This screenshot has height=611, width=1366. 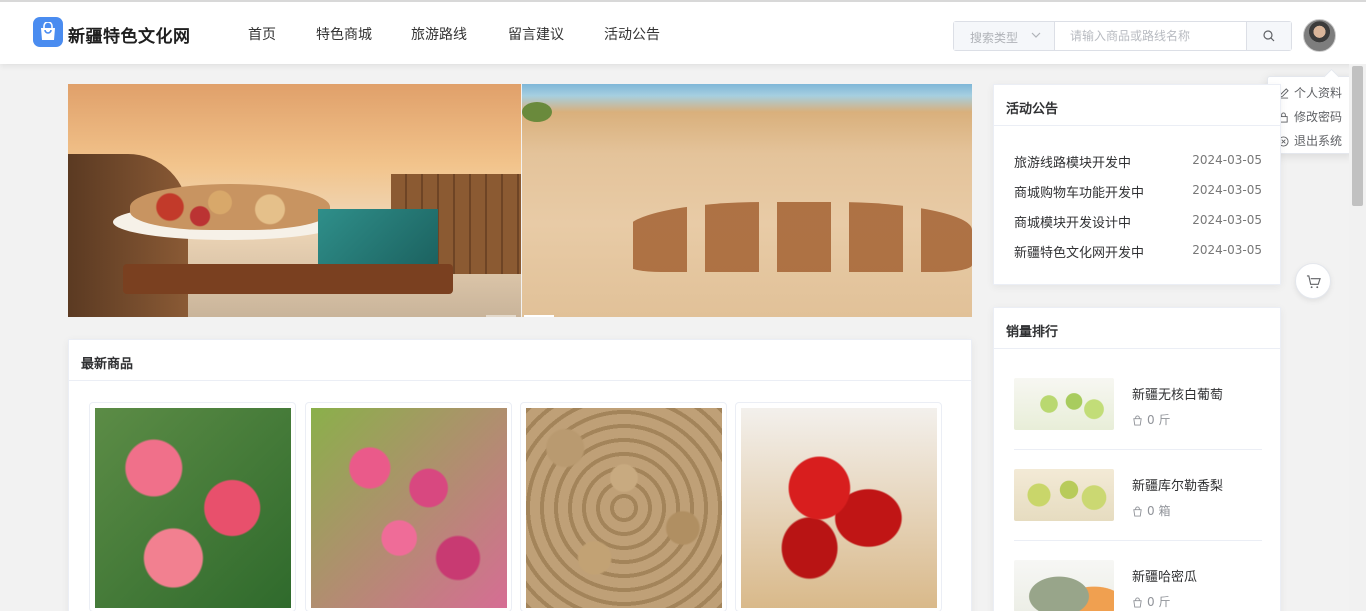 What do you see at coordinates (1138, 585) in the screenshot?
I see `ranking-item: 新疆哈密瓜 0 斤` at bounding box center [1138, 585].